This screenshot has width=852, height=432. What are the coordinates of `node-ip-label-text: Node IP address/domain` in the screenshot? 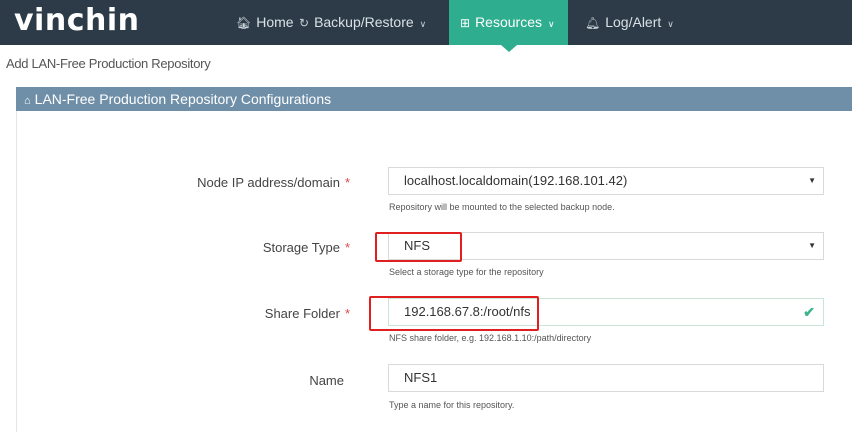 It's located at (268, 182).